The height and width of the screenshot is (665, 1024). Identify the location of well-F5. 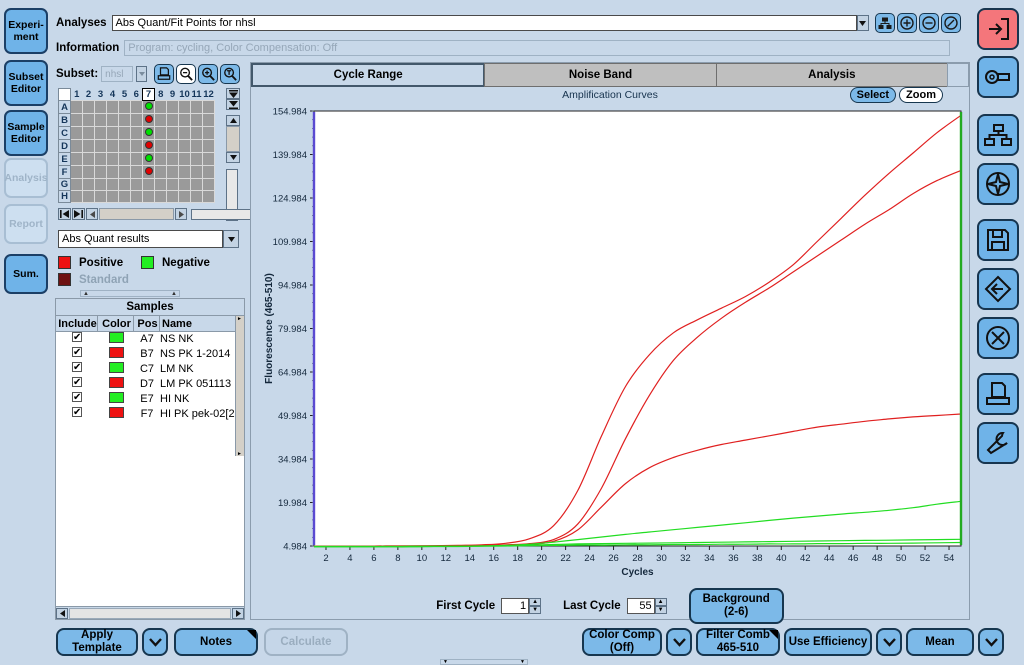
(124, 172).